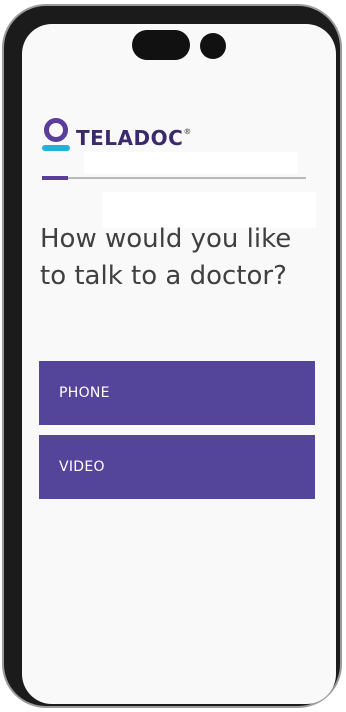  Describe the element at coordinates (55, 178) in the screenshot. I see `progress-bar-fill` at that location.